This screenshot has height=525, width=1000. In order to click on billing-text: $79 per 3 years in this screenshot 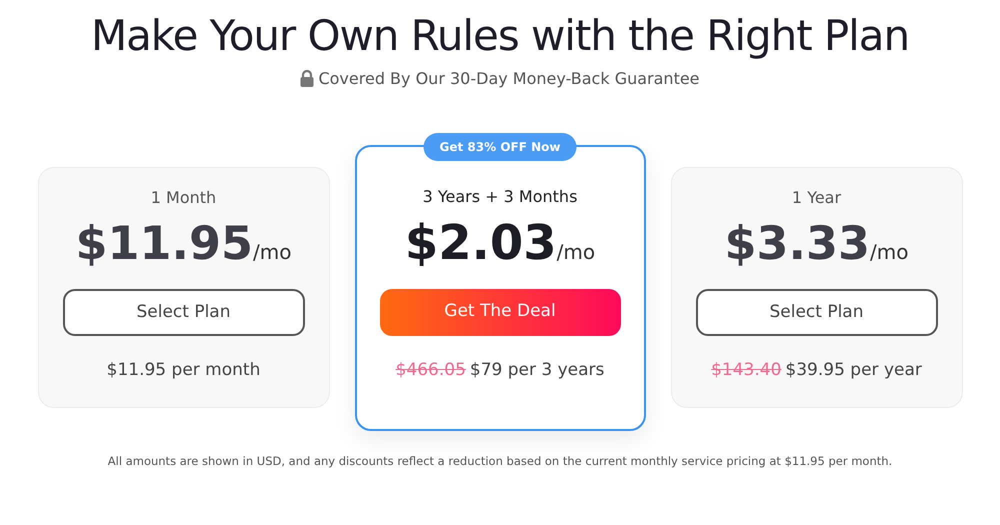, I will do `click(537, 370)`.